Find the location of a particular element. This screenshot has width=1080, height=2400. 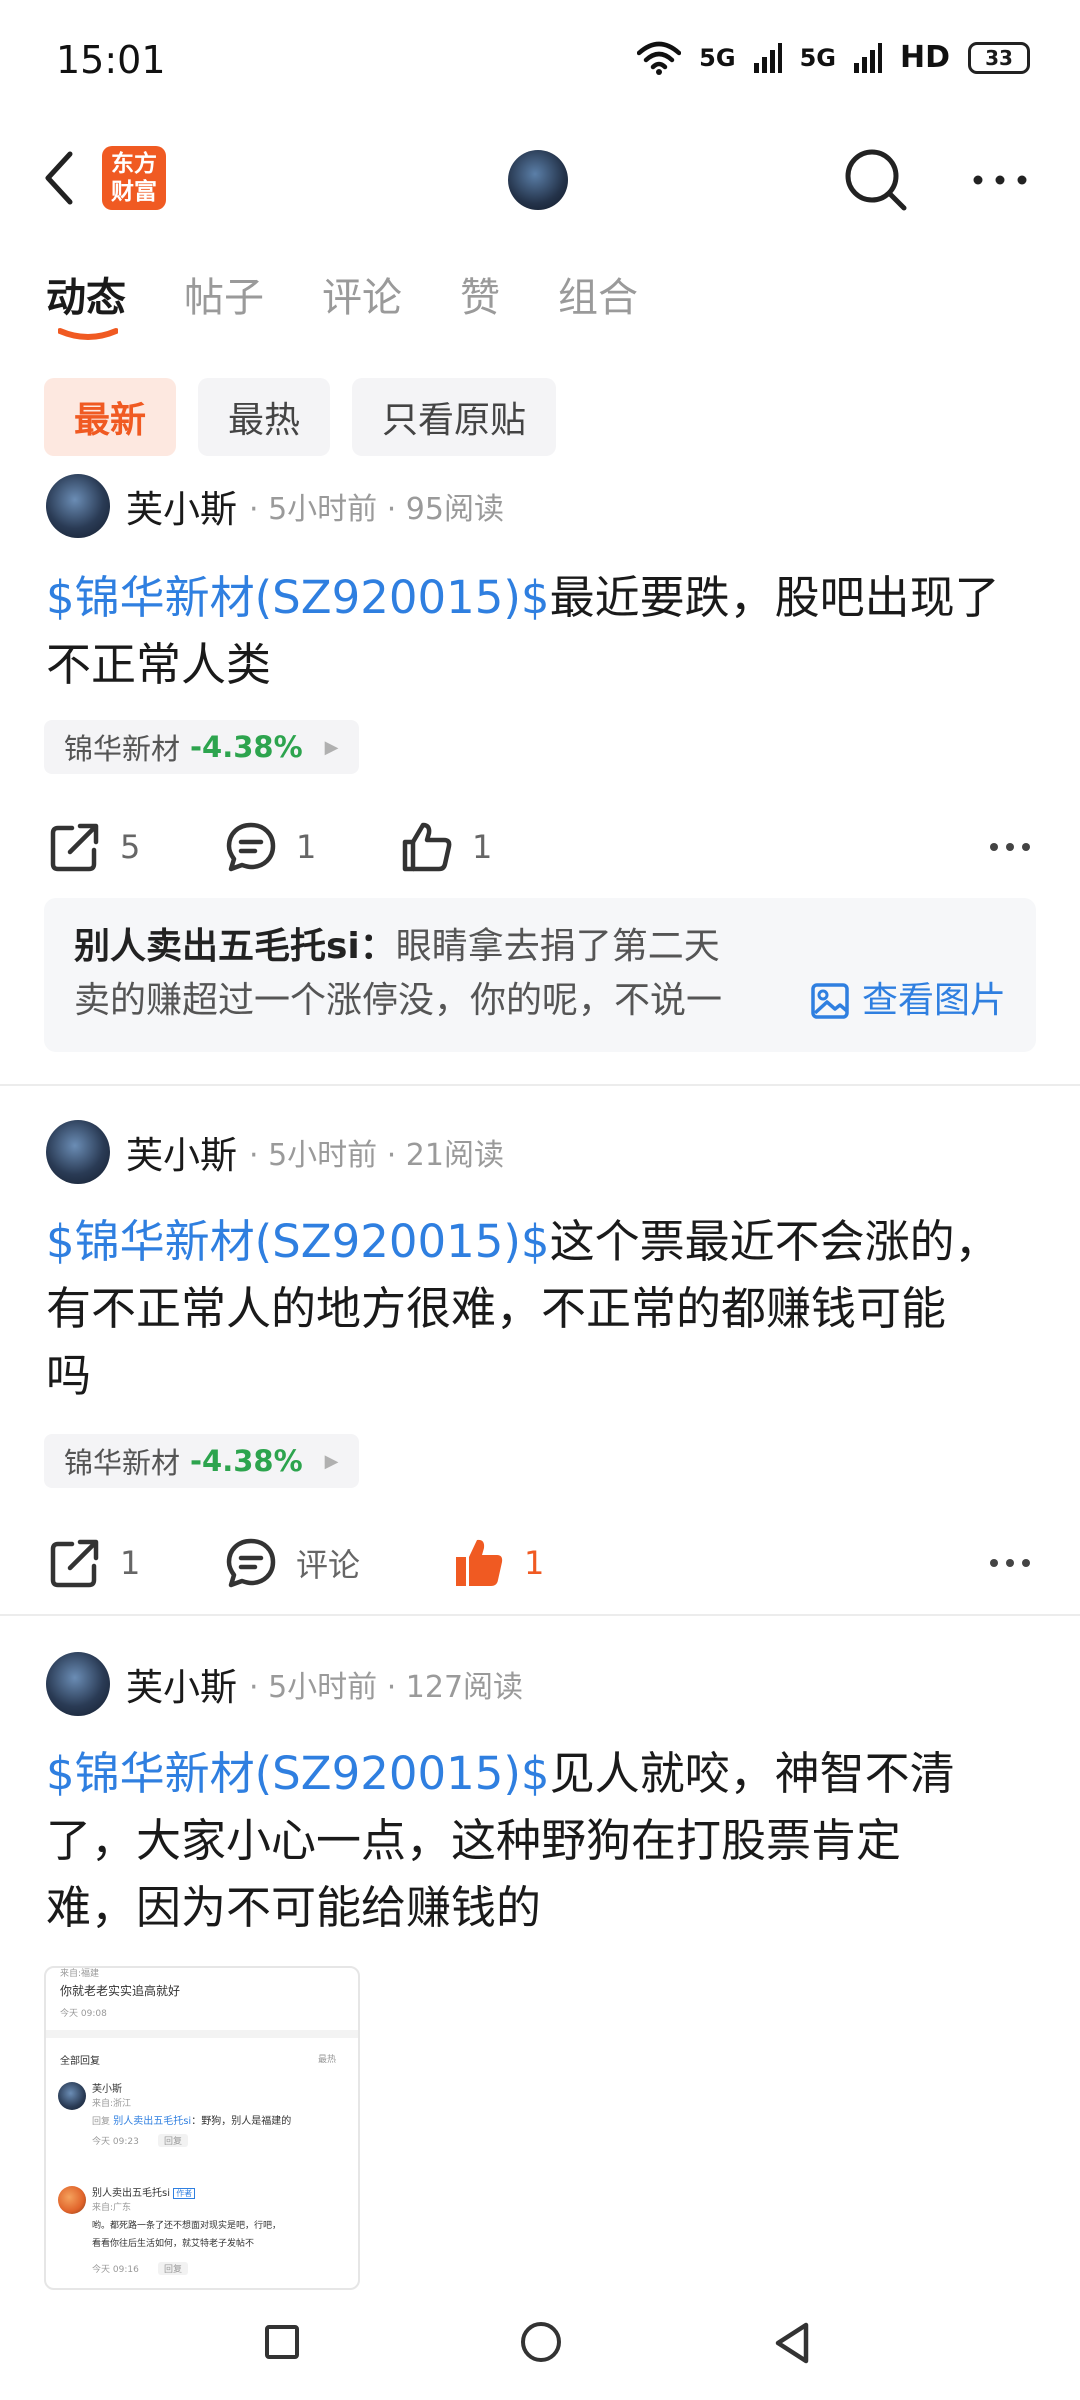

play-arrow-icon: ▶ is located at coordinates (331, 1461).